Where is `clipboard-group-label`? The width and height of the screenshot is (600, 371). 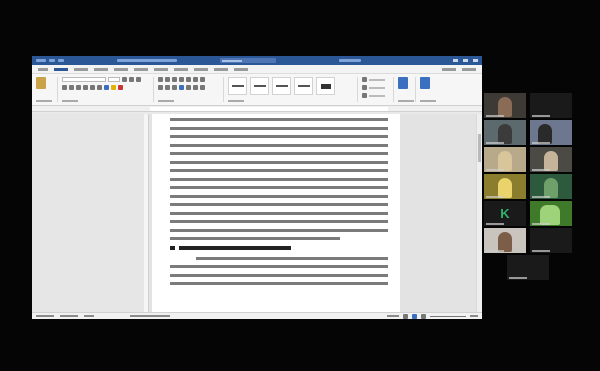
clipboard-group-label is located at coordinates (44, 101).